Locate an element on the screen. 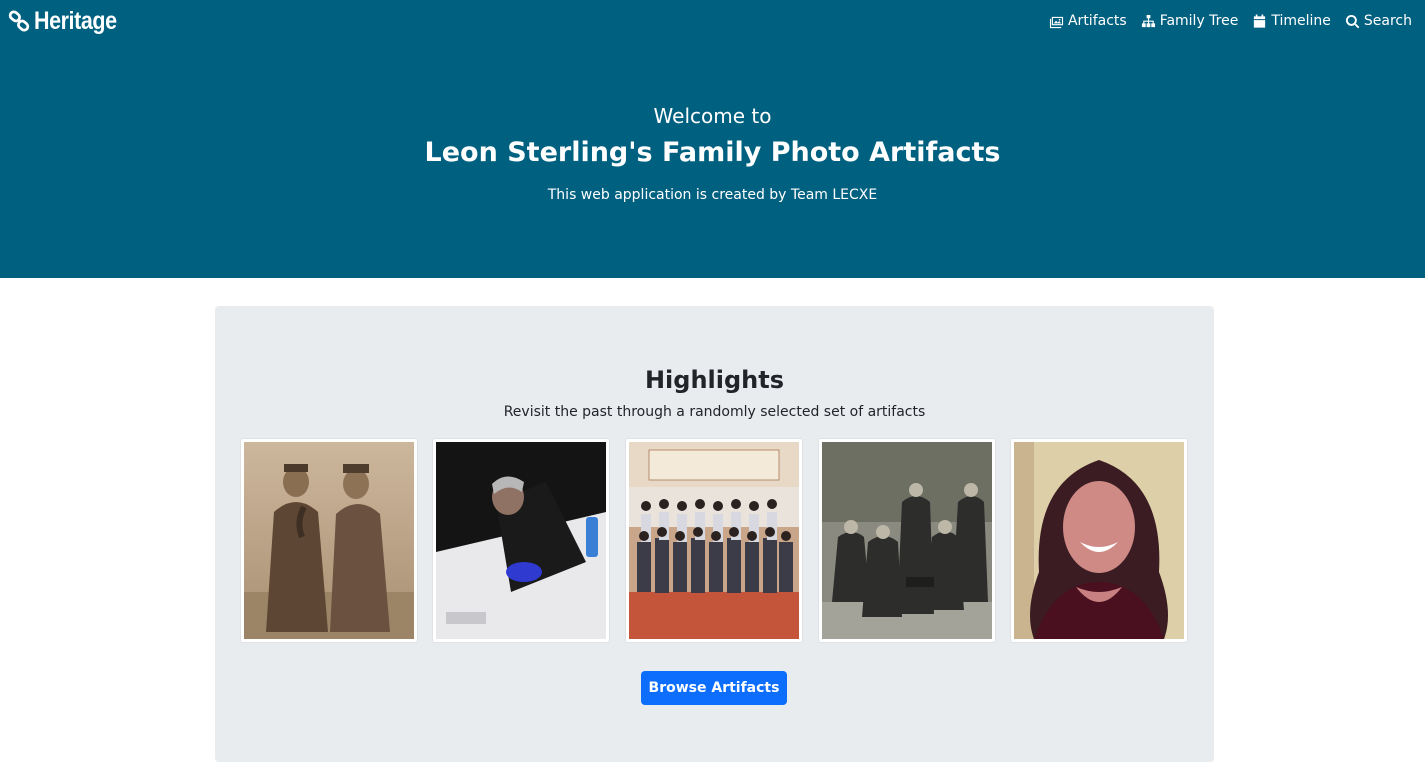 Image resolution: width=1425 pixels, height=772 pixels. family-group-bw-photo is located at coordinates (907, 540).